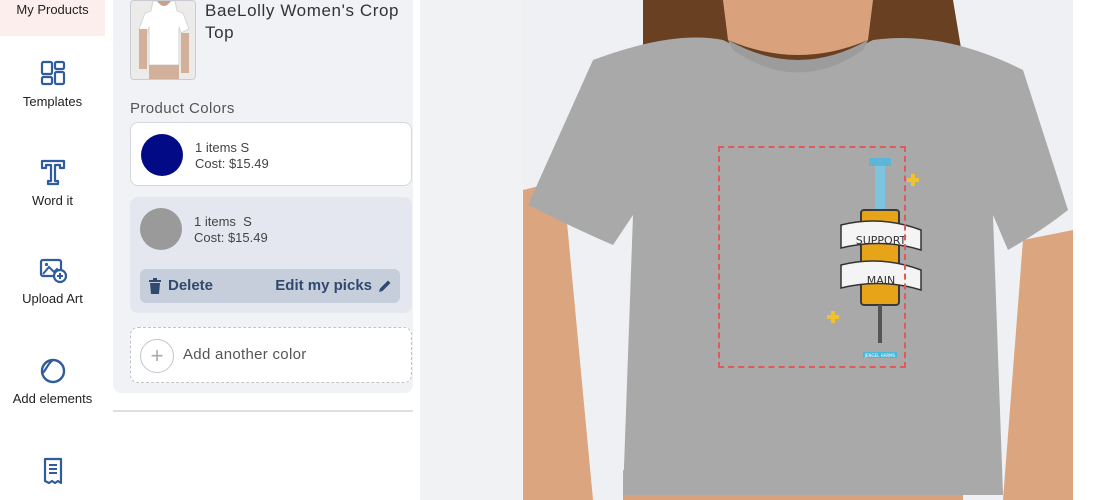  Describe the element at coordinates (52, 73) in the screenshot. I see `templates-icon` at that location.